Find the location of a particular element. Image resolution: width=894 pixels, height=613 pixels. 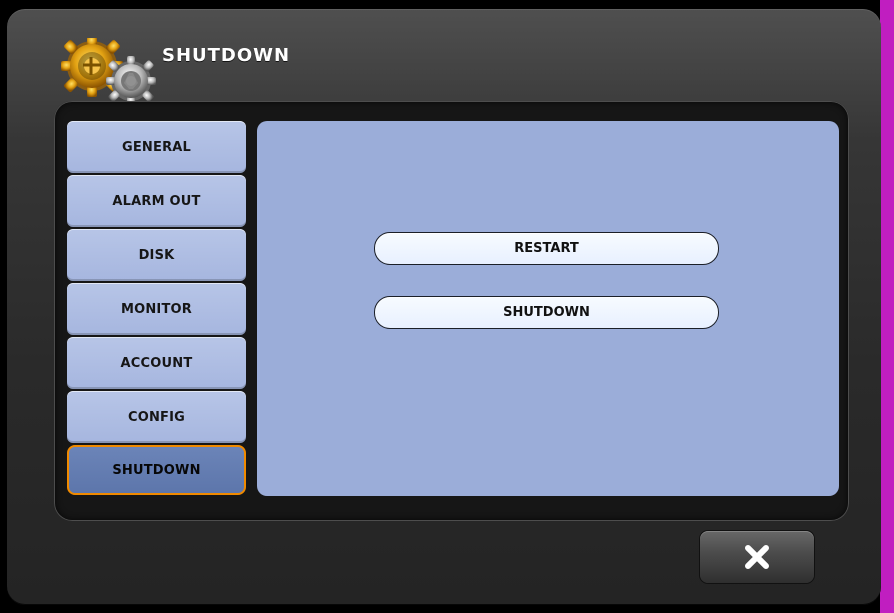

close-icon is located at coordinates (757, 557).